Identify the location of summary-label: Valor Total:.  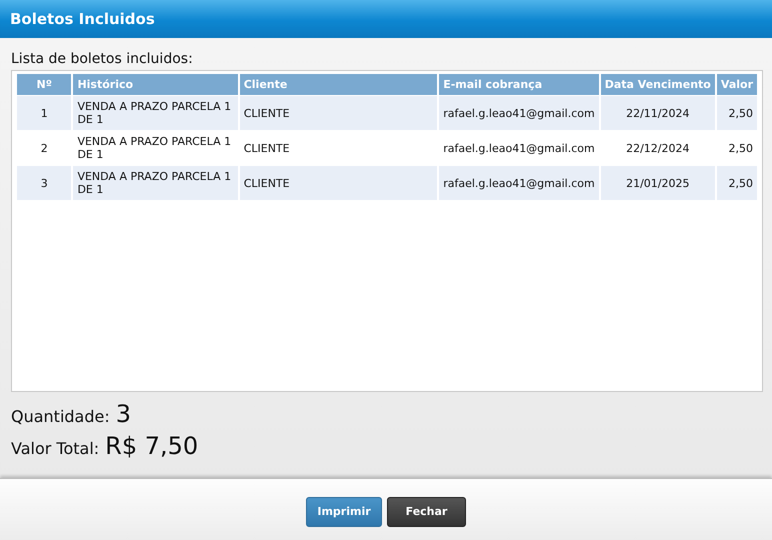
(55, 448).